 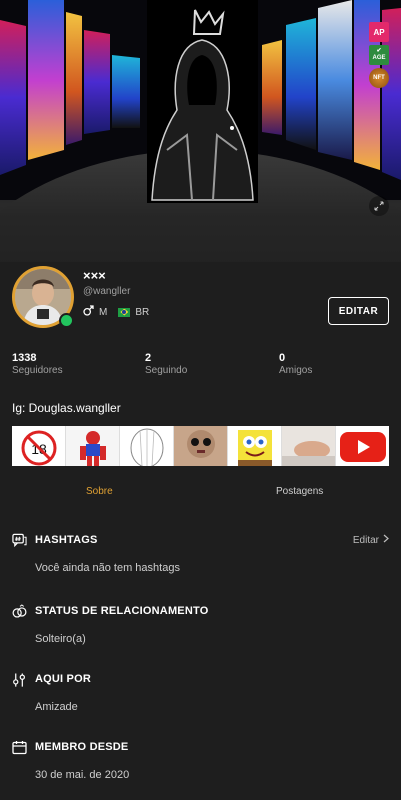 I want to click on profile-tabs: Sobre Postagens, so click(x=200, y=497).